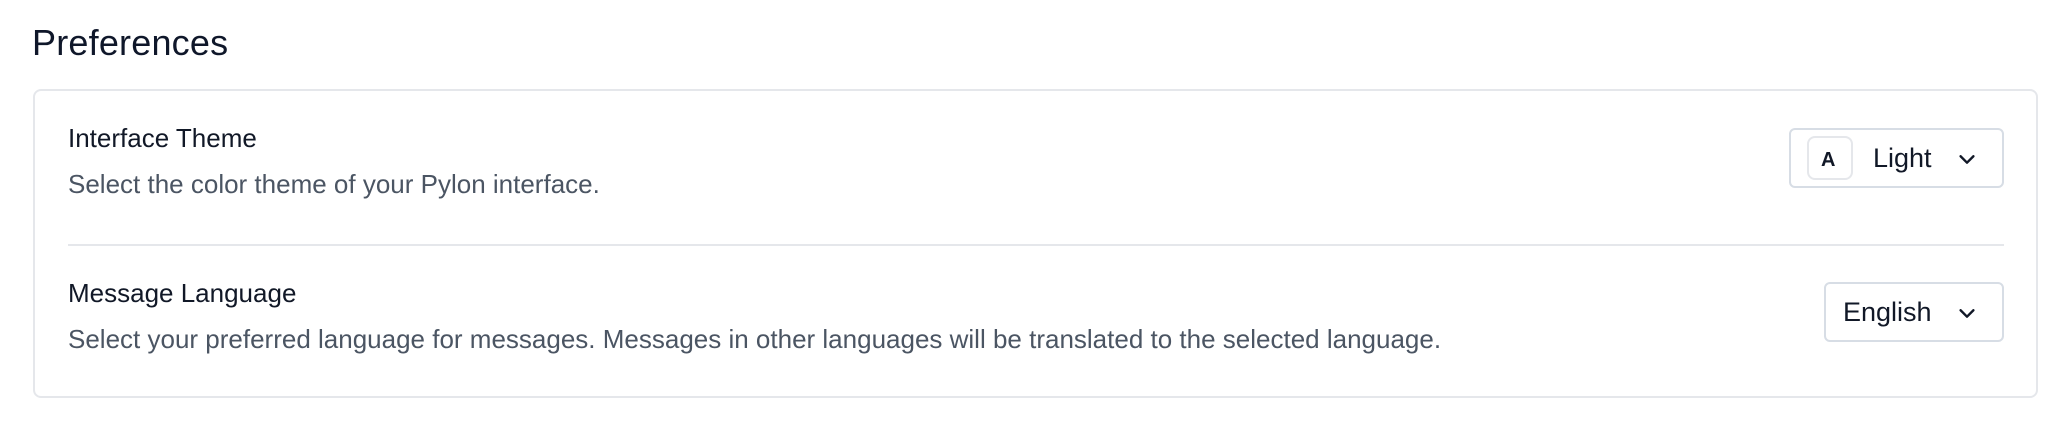 Image resolution: width=2070 pixels, height=430 pixels. I want to click on theme-preview-swatch: A, so click(1830, 158).